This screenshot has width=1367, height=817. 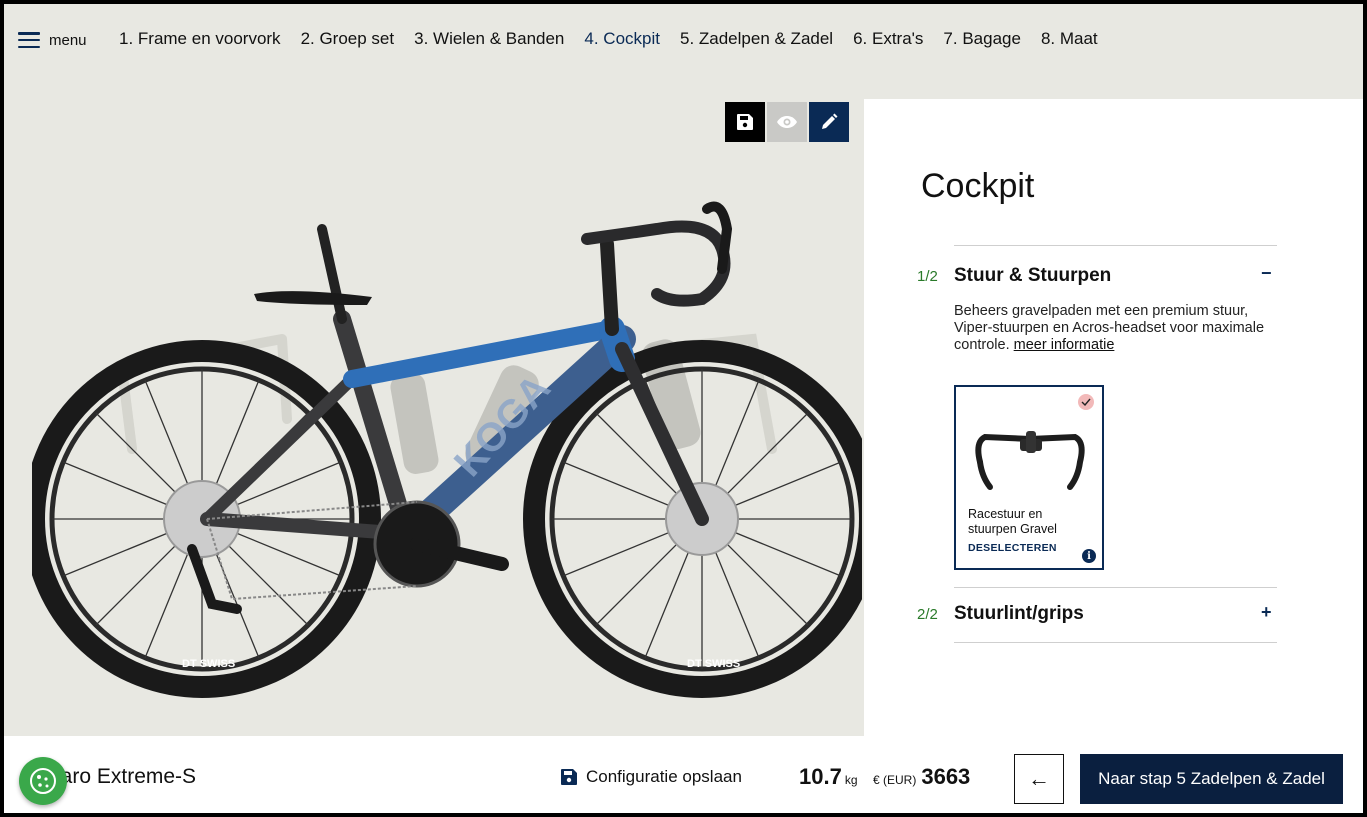 What do you see at coordinates (664, 776) in the screenshot?
I see `save-configuration-label: Configuratie opslaan` at bounding box center [664, 776].